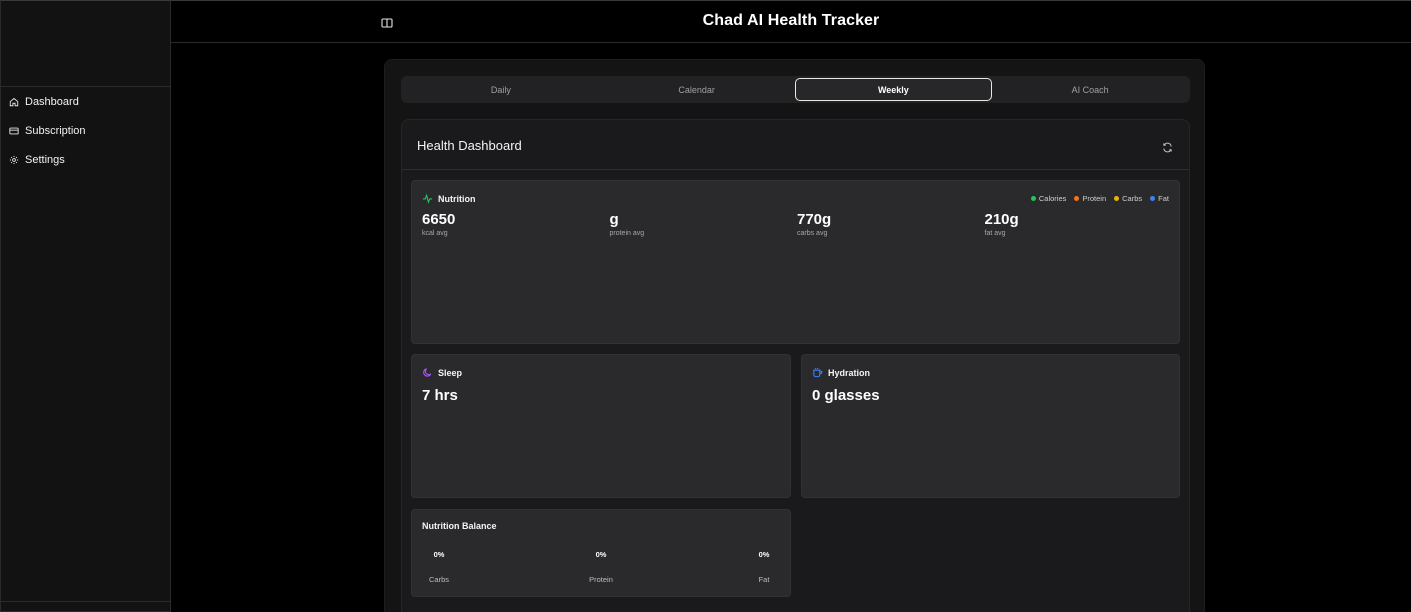  Describe the element at coordinates (814, 219) in the screenshot. I see `stat-value: 770g` at that location.